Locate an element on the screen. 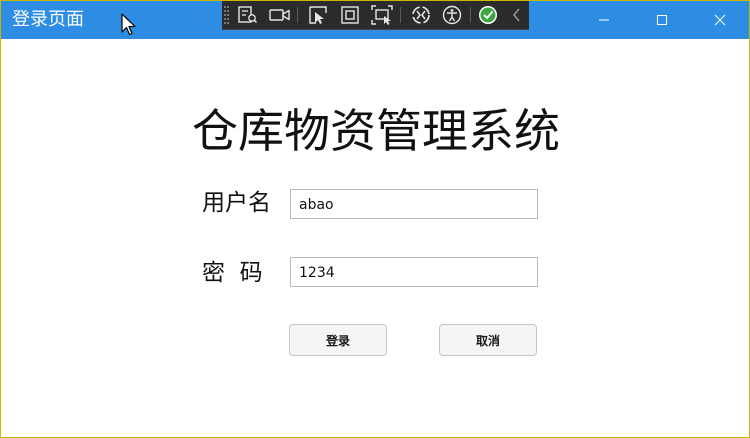  close-button is located at coordinates (720, 20).